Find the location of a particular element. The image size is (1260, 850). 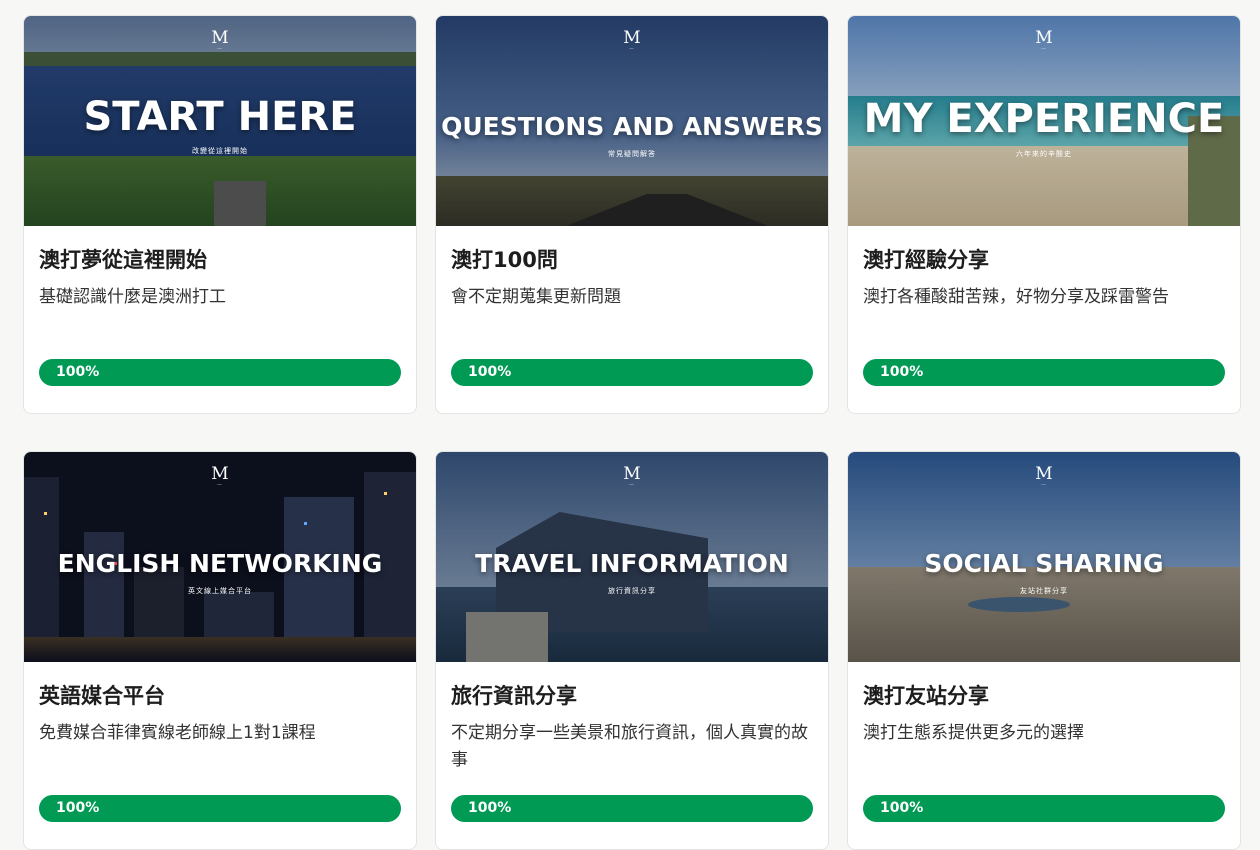

course-title: 澳打夢從這裡開始 is located at coordinates (220, 260).